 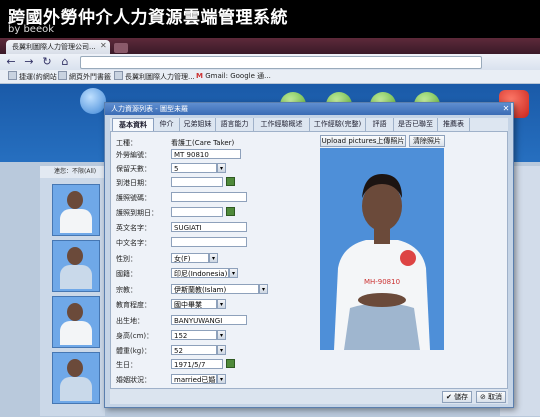 What do you see at coordinates (194, 379) in the screenshot?
I see `marital-select: married已婚` at bounding box center [194, 379].